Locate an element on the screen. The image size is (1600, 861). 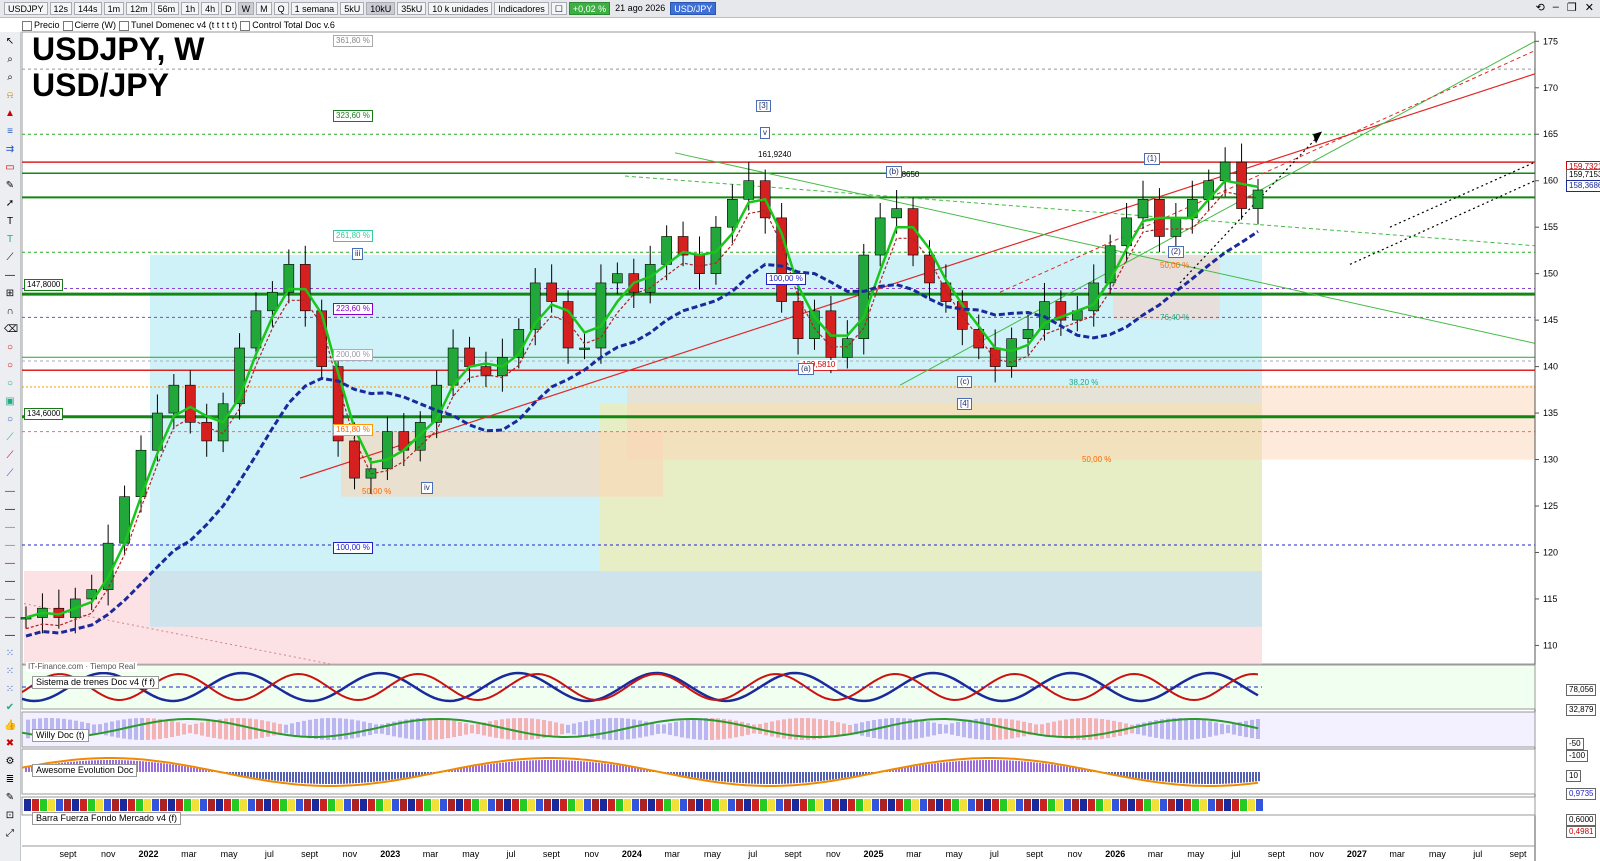
wave-label: (c) is located at coordinates (965, 382).